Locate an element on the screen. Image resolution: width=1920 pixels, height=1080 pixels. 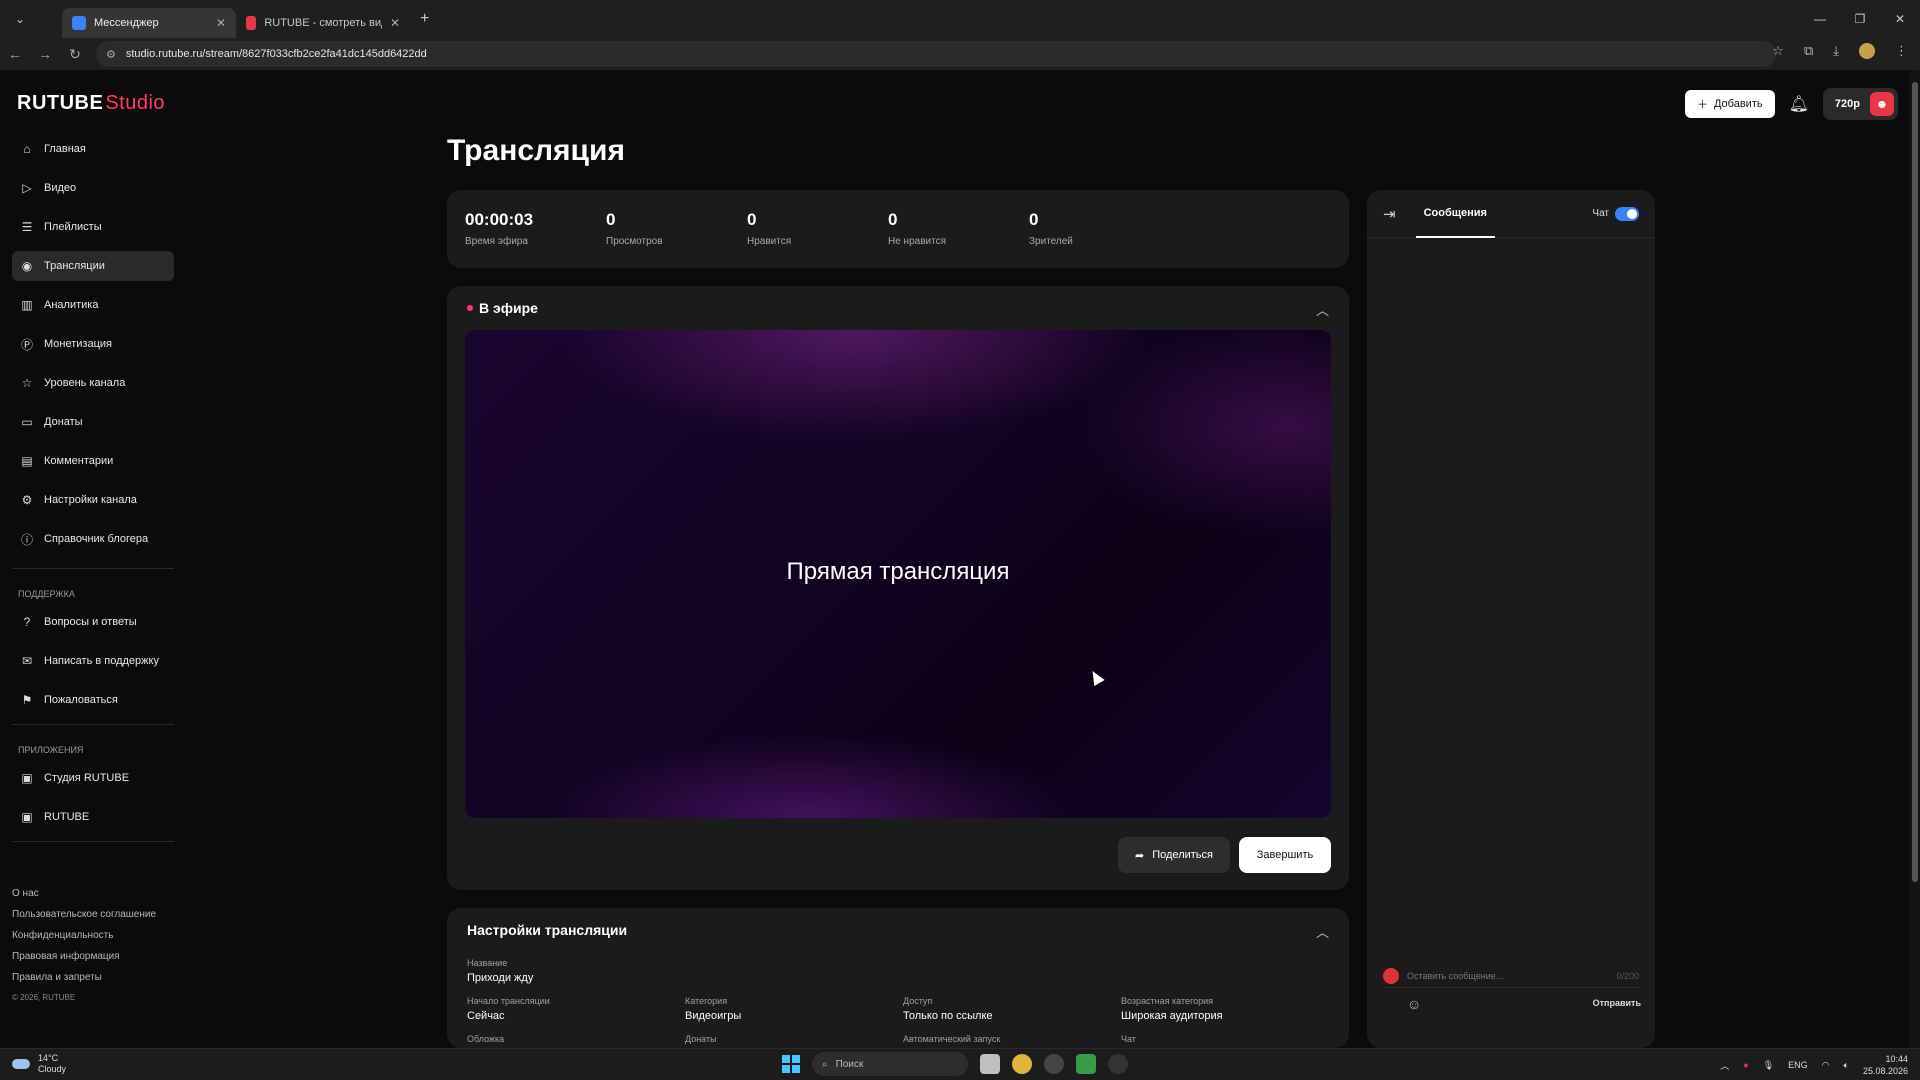
extensions-icon: ⧉ is located at coordinates (1808, 51).